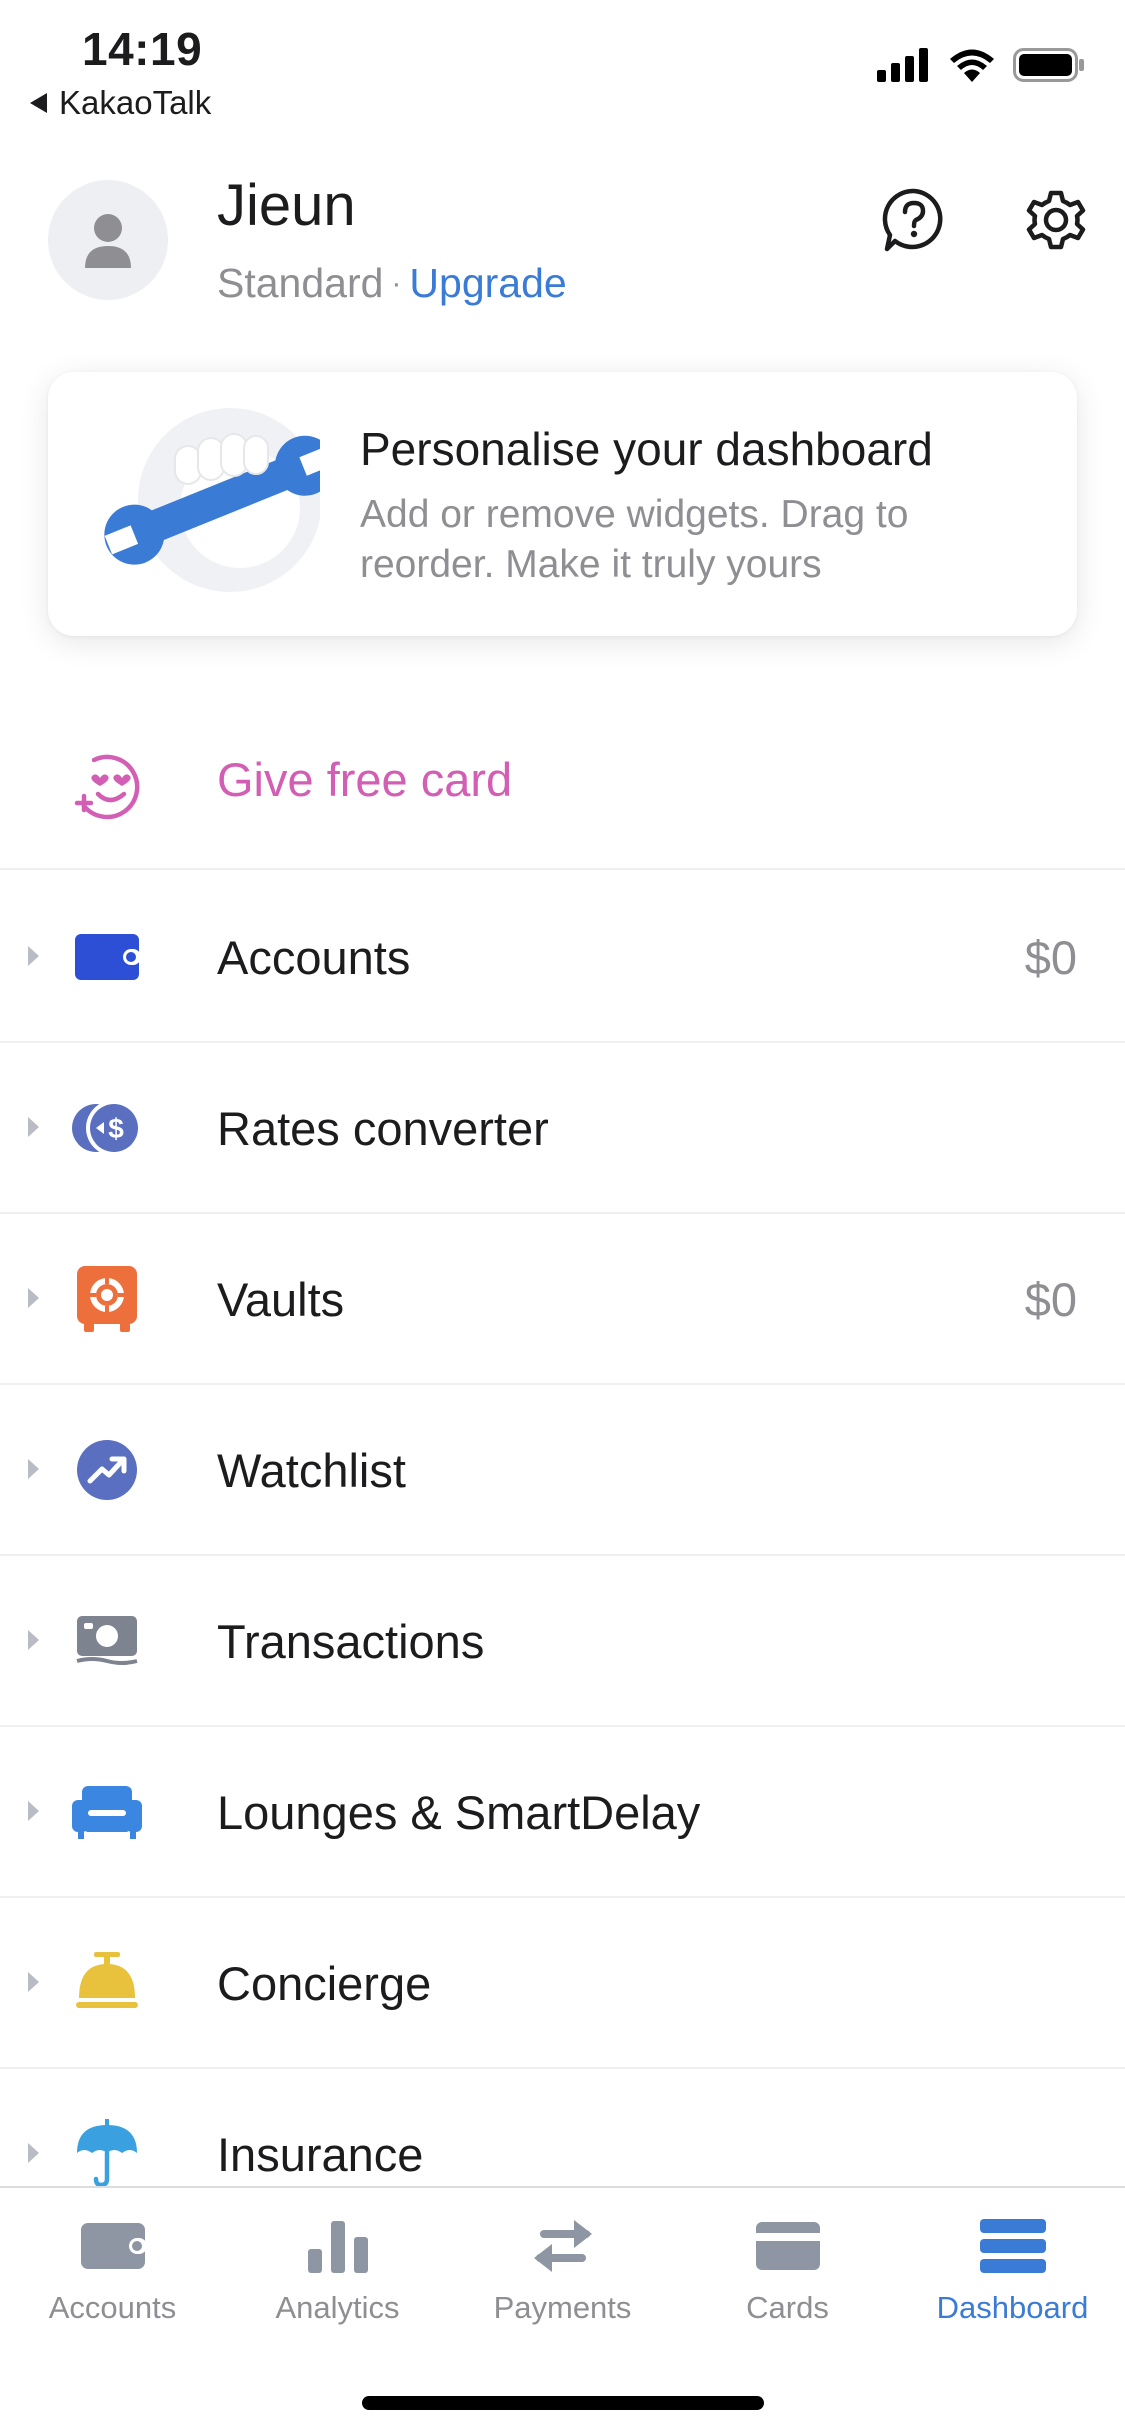 This screenshot has height=2436, width=1125. I want to click on plan-name: Standard, so click(300, 283).